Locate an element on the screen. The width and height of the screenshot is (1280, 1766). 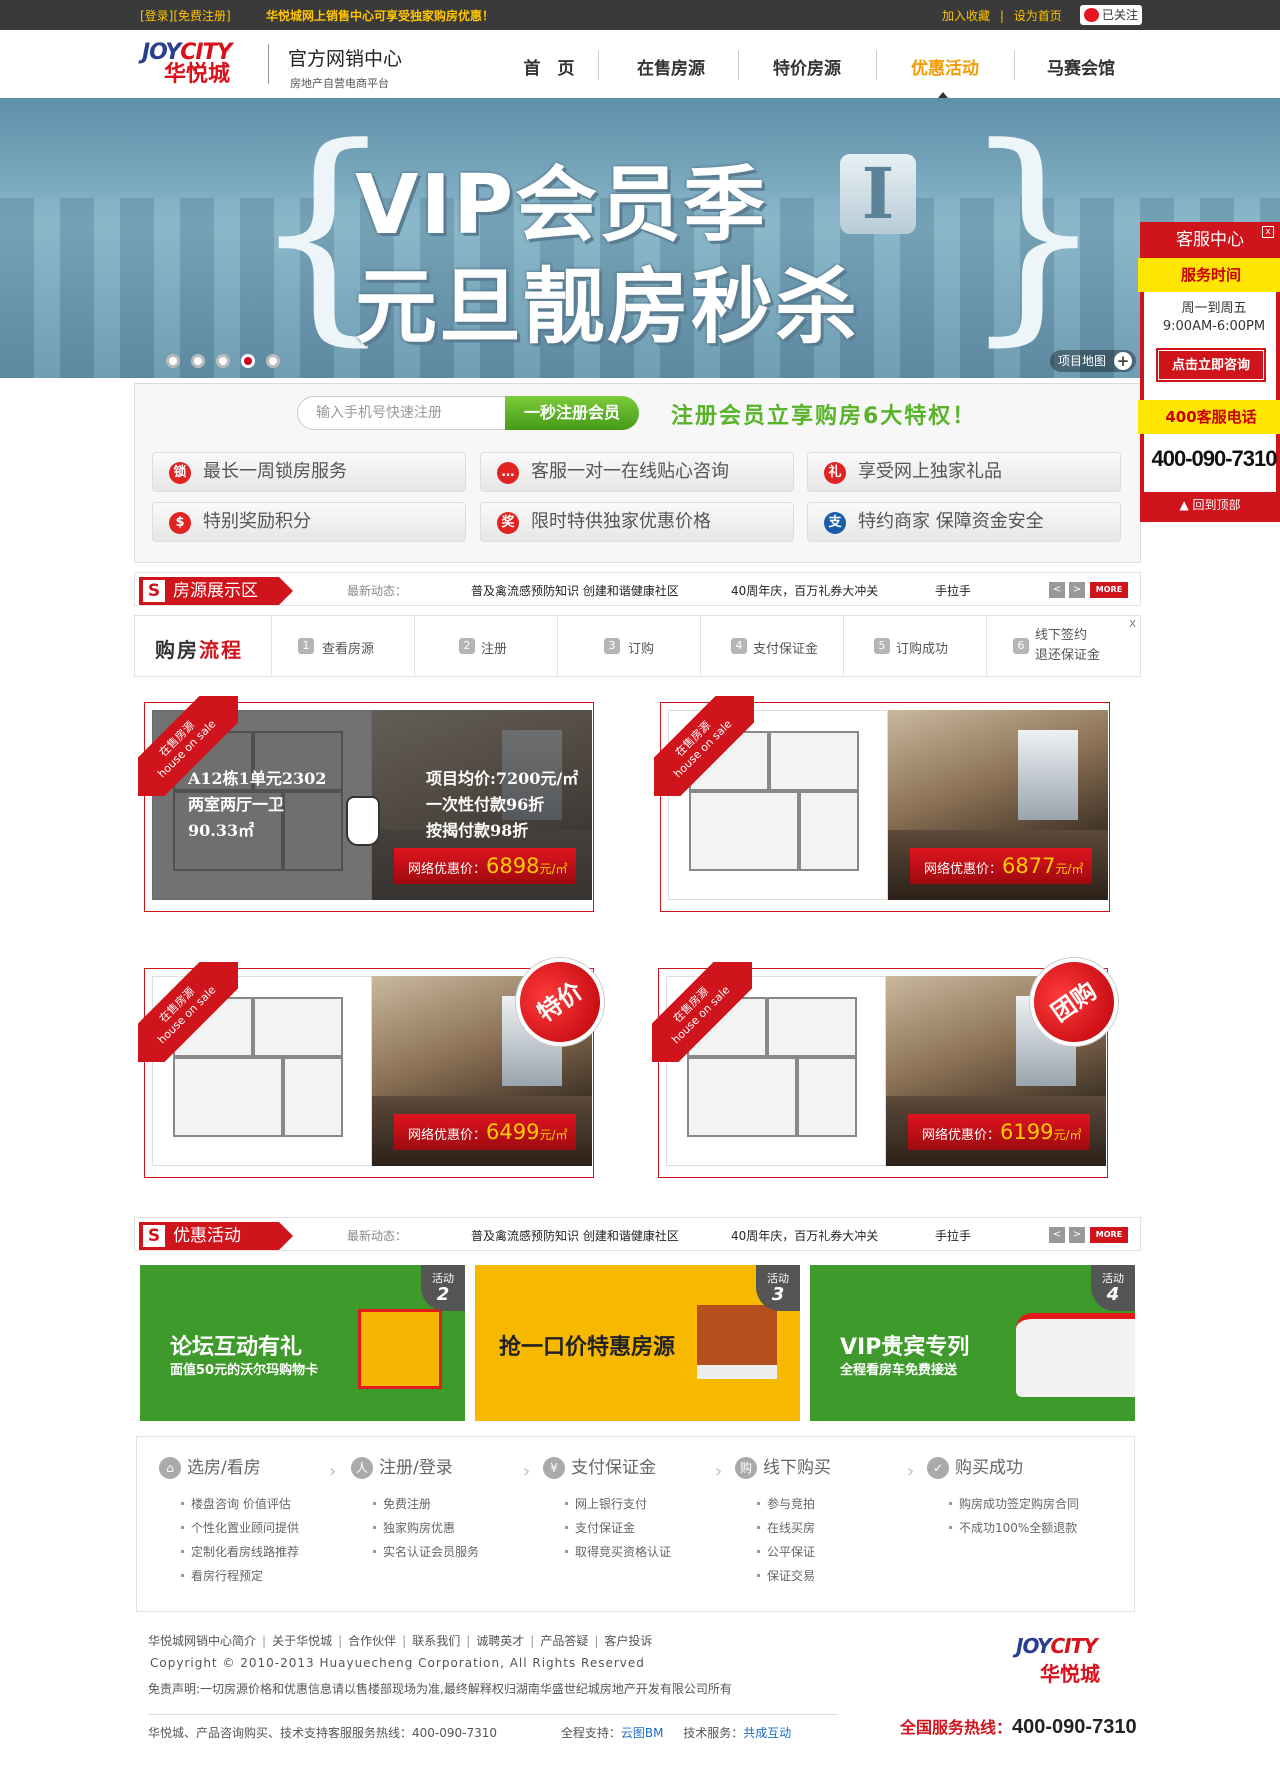
guide-item: 不成功100%全额退款 is located at coordinates (1027, 1531).